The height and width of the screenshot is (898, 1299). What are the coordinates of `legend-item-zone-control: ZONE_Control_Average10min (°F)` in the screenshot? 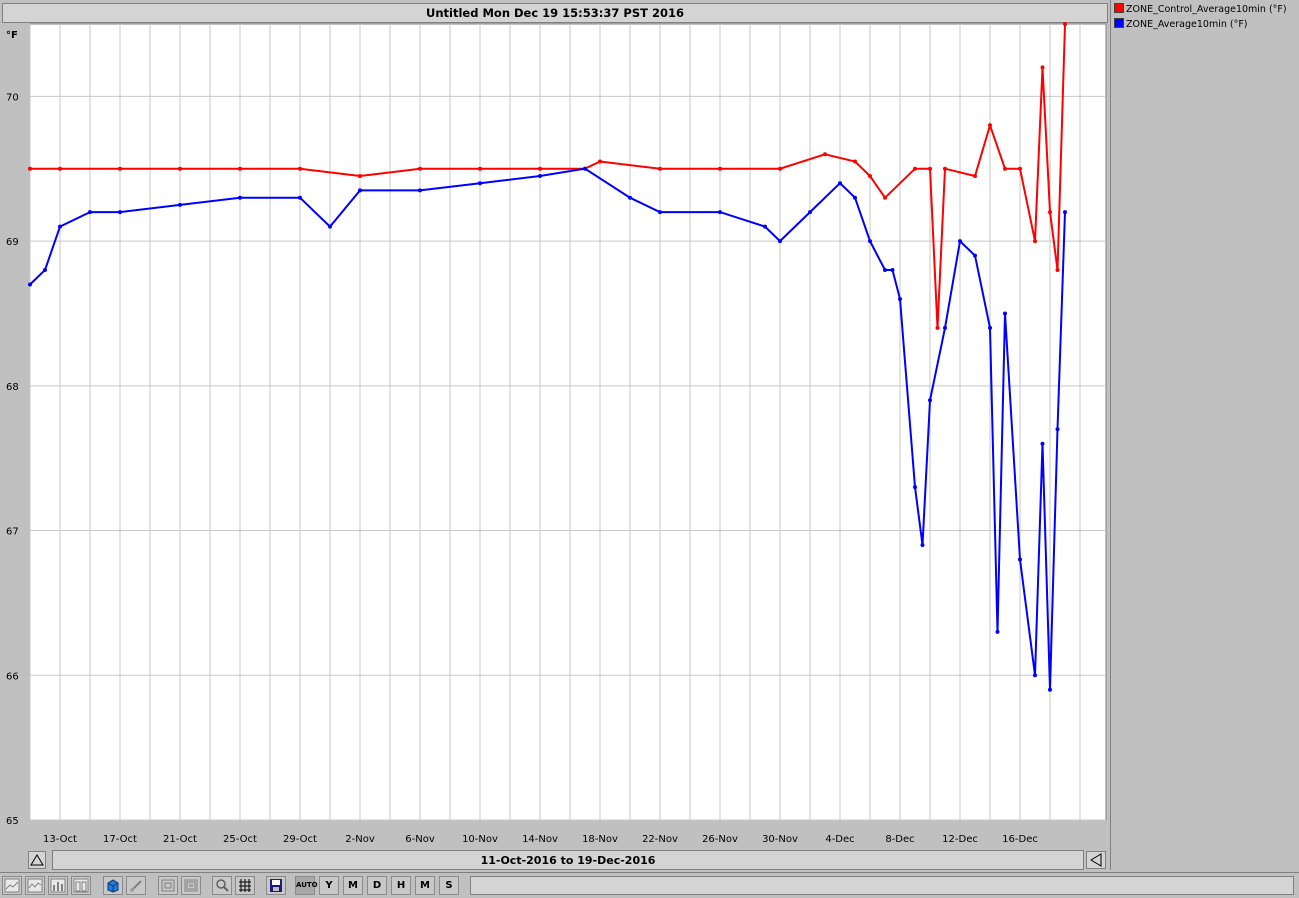 It's located at (1200, 10).